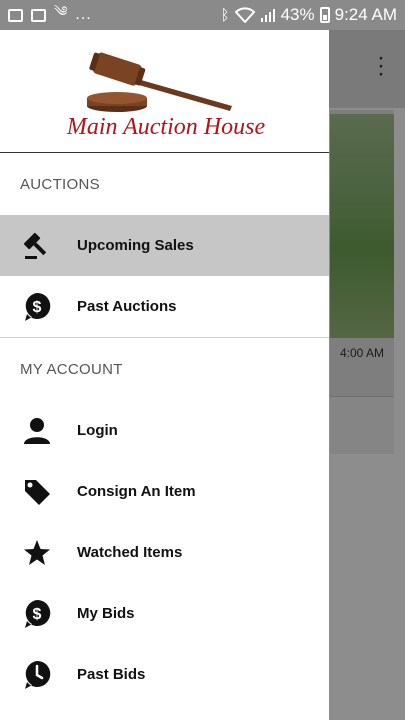 Image resolution: width=405 pixels, height=720 pixels. What do you see at coordinates (60, 184) in the screenshot?
I see `section-title-auctions: AUCTIONS` at bounding box center [60, 184].